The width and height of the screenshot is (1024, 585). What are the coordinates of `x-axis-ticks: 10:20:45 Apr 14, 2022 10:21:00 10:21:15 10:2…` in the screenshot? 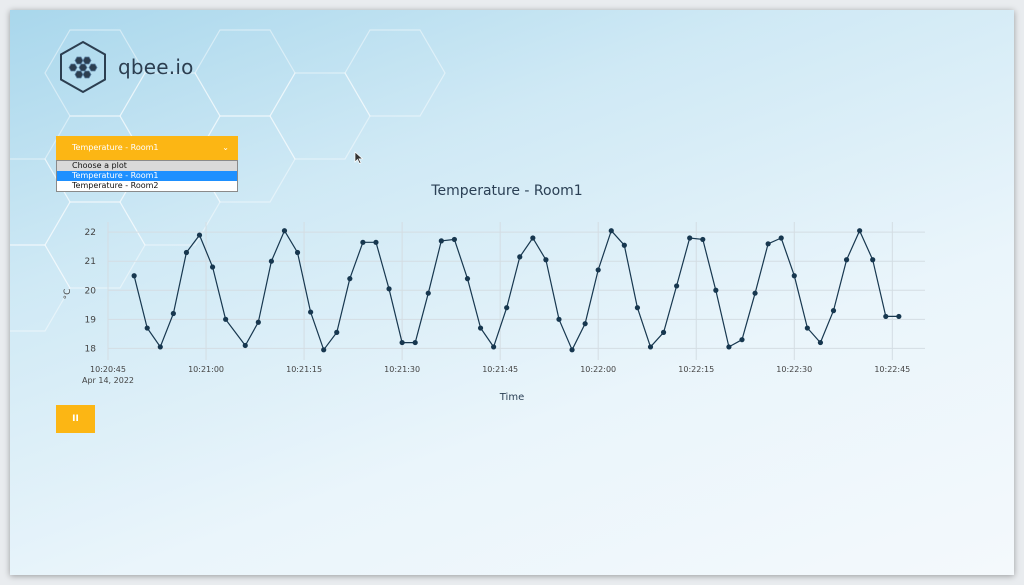 It's located at (496, 375).